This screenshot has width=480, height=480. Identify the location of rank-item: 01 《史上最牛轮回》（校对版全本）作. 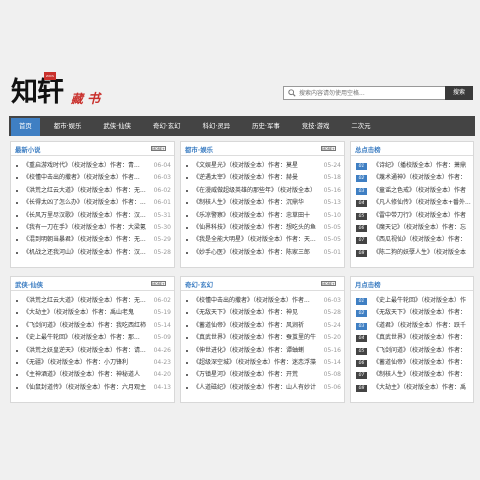
(412, 301).